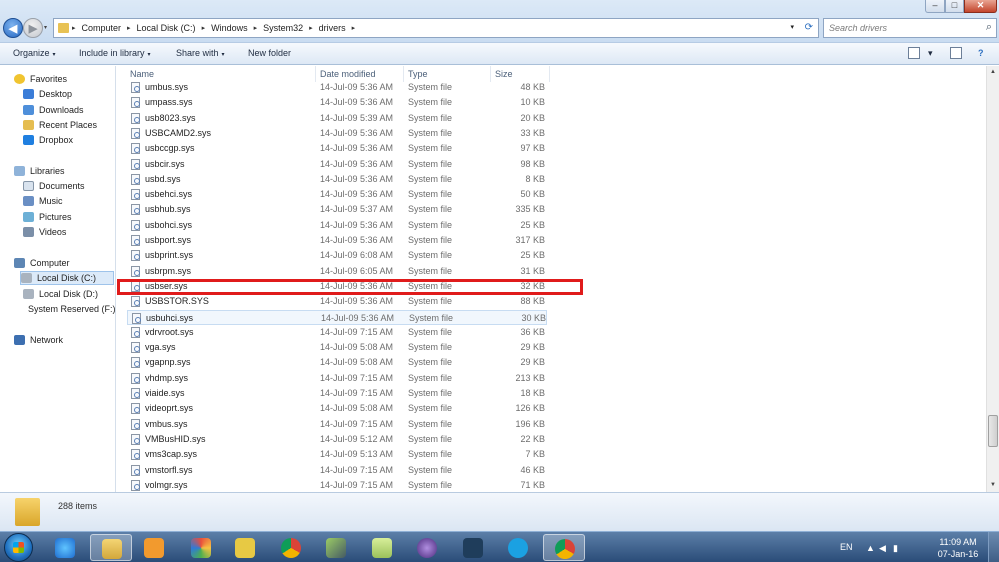 This screenshot has height=562, width=999. What do you see at coordinates (47, 94) in the screenshot?
I see `nav-desktop: Desktop` at bounding box center [47, 94].